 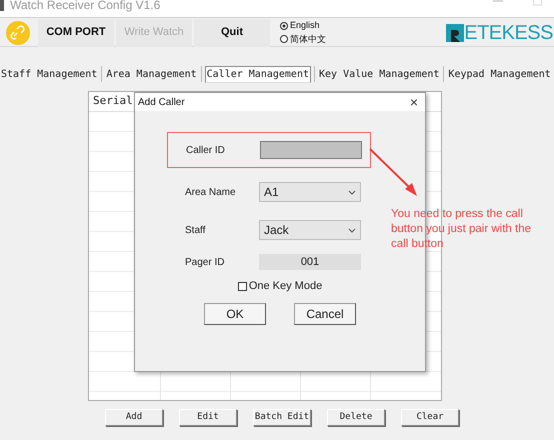 I want to click on column-header: Serial, so click(x=113, y=101).